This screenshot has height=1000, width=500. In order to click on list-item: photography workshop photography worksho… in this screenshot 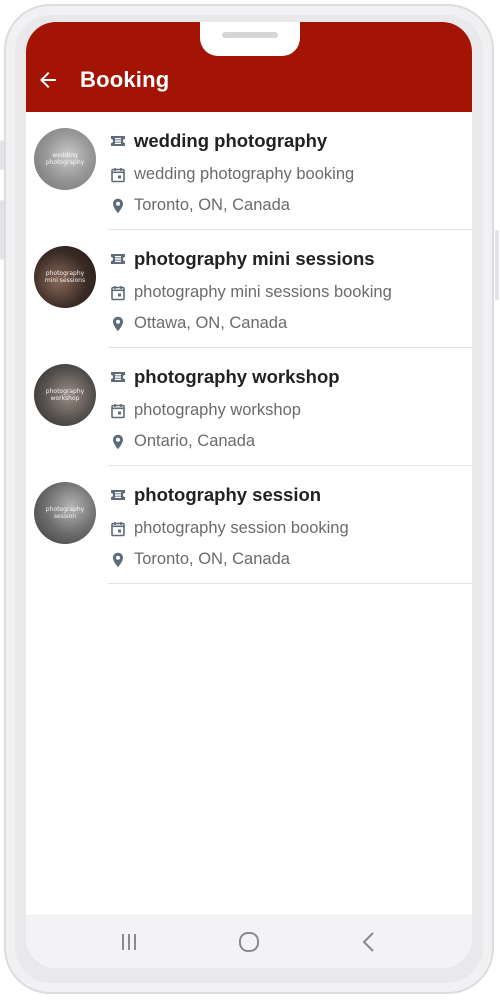, I will do `click(249, 407)`.